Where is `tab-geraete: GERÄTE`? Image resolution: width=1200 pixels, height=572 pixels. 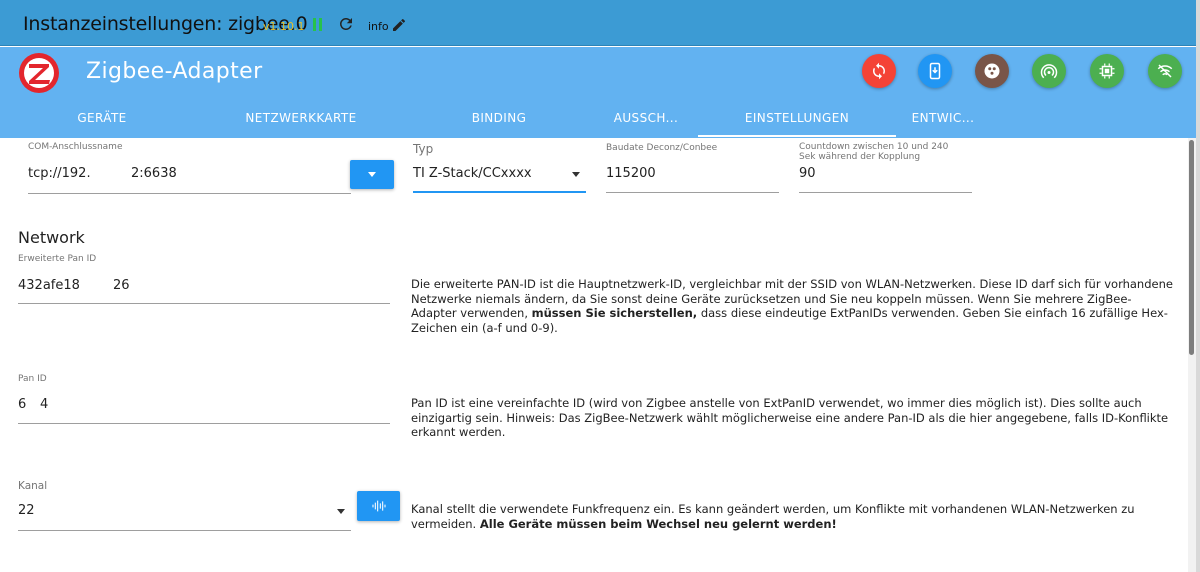
tab-geraete: GERÄTE is located at coordinates (102, 118).